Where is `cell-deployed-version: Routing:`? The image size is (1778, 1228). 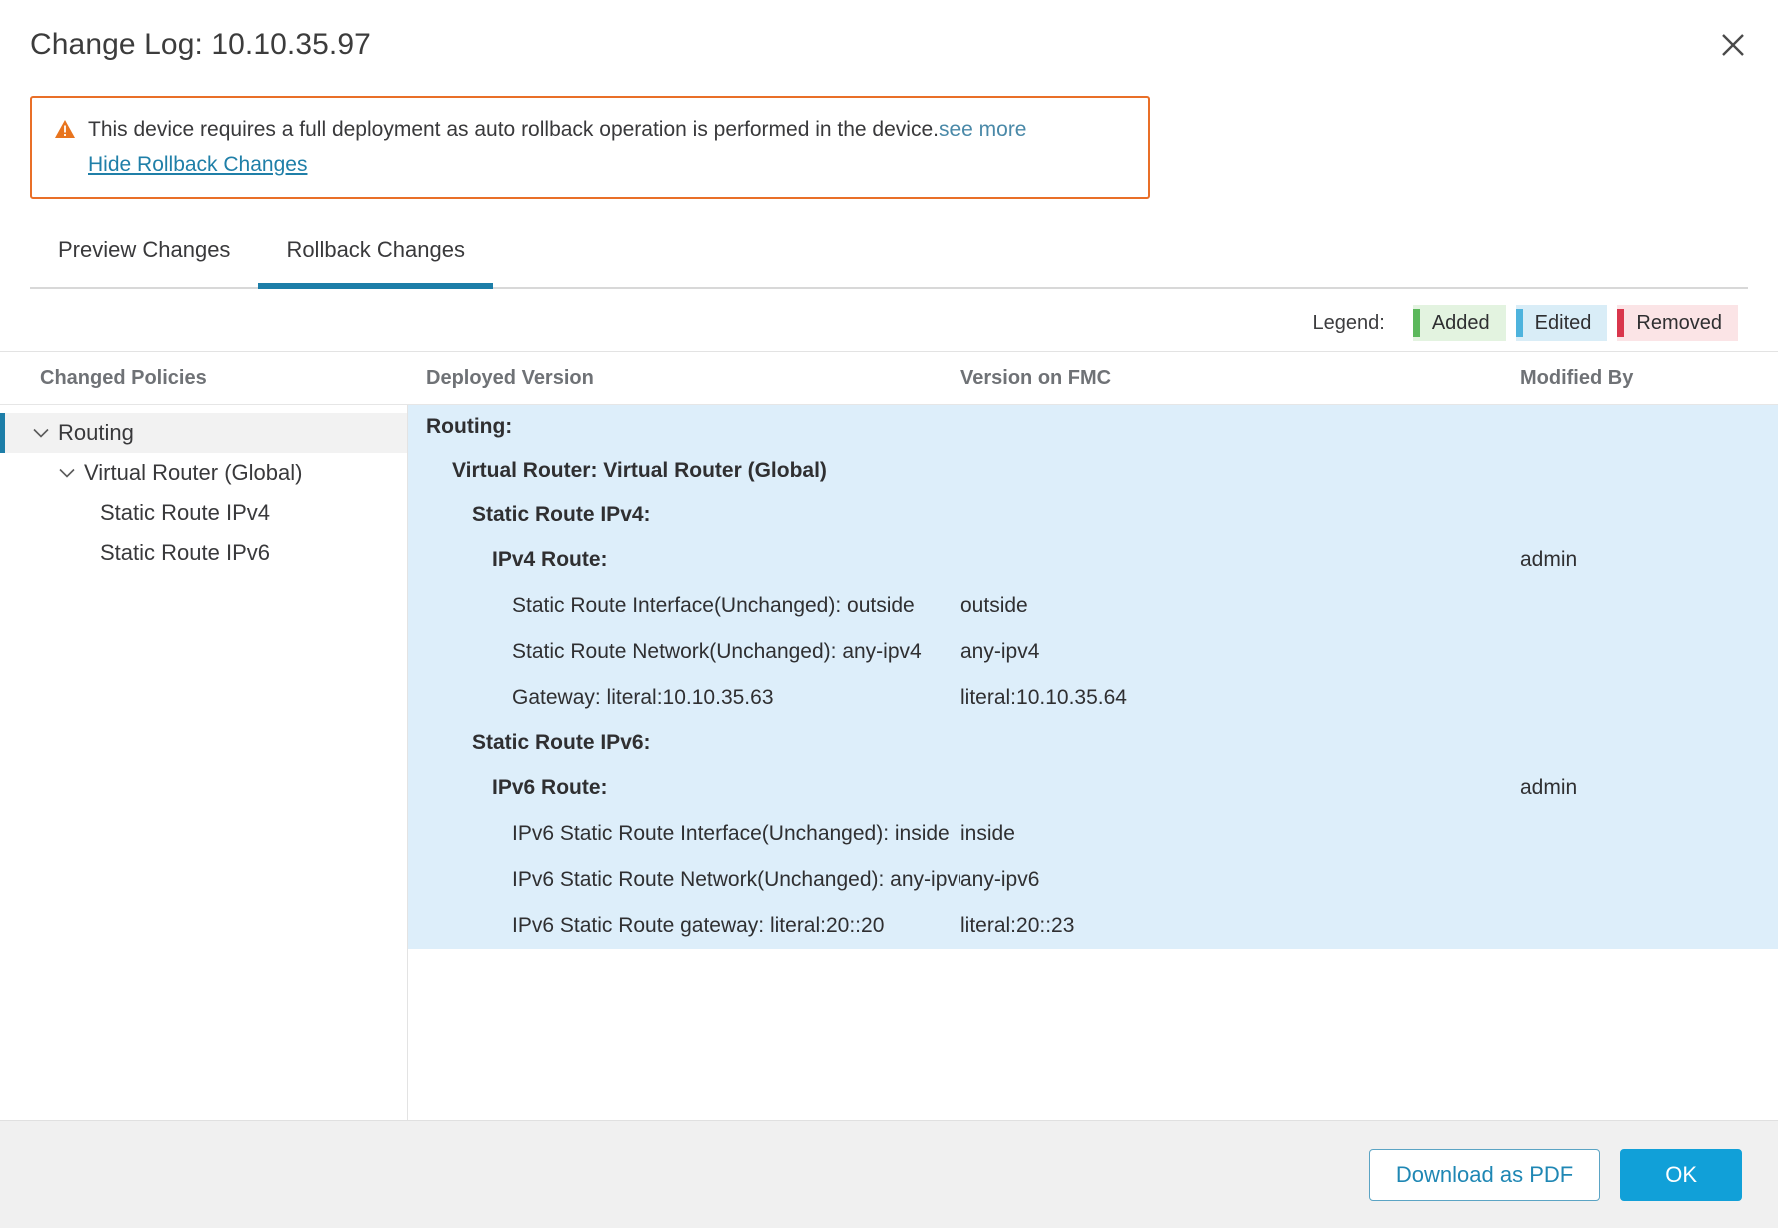 cell-deployed-version: Routing: is located at coordinates (469, 426).